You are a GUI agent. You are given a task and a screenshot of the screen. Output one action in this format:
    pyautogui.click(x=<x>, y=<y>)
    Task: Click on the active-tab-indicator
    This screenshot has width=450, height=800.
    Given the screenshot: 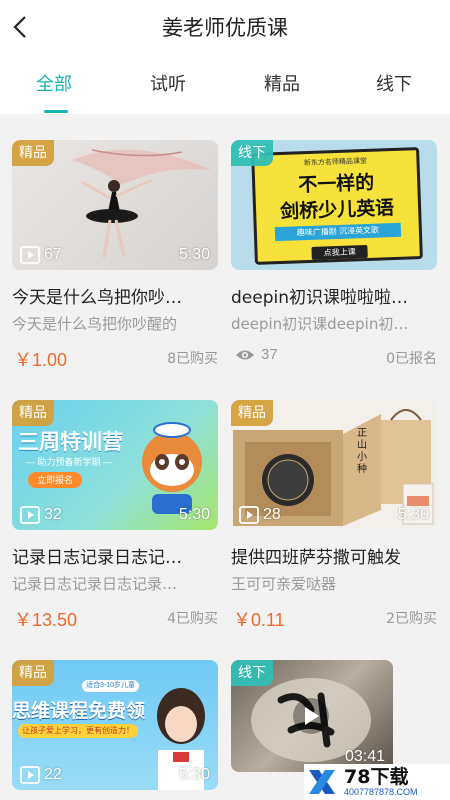 What is the action you would take?
    pyautogui.click(x=56, y=111)
    